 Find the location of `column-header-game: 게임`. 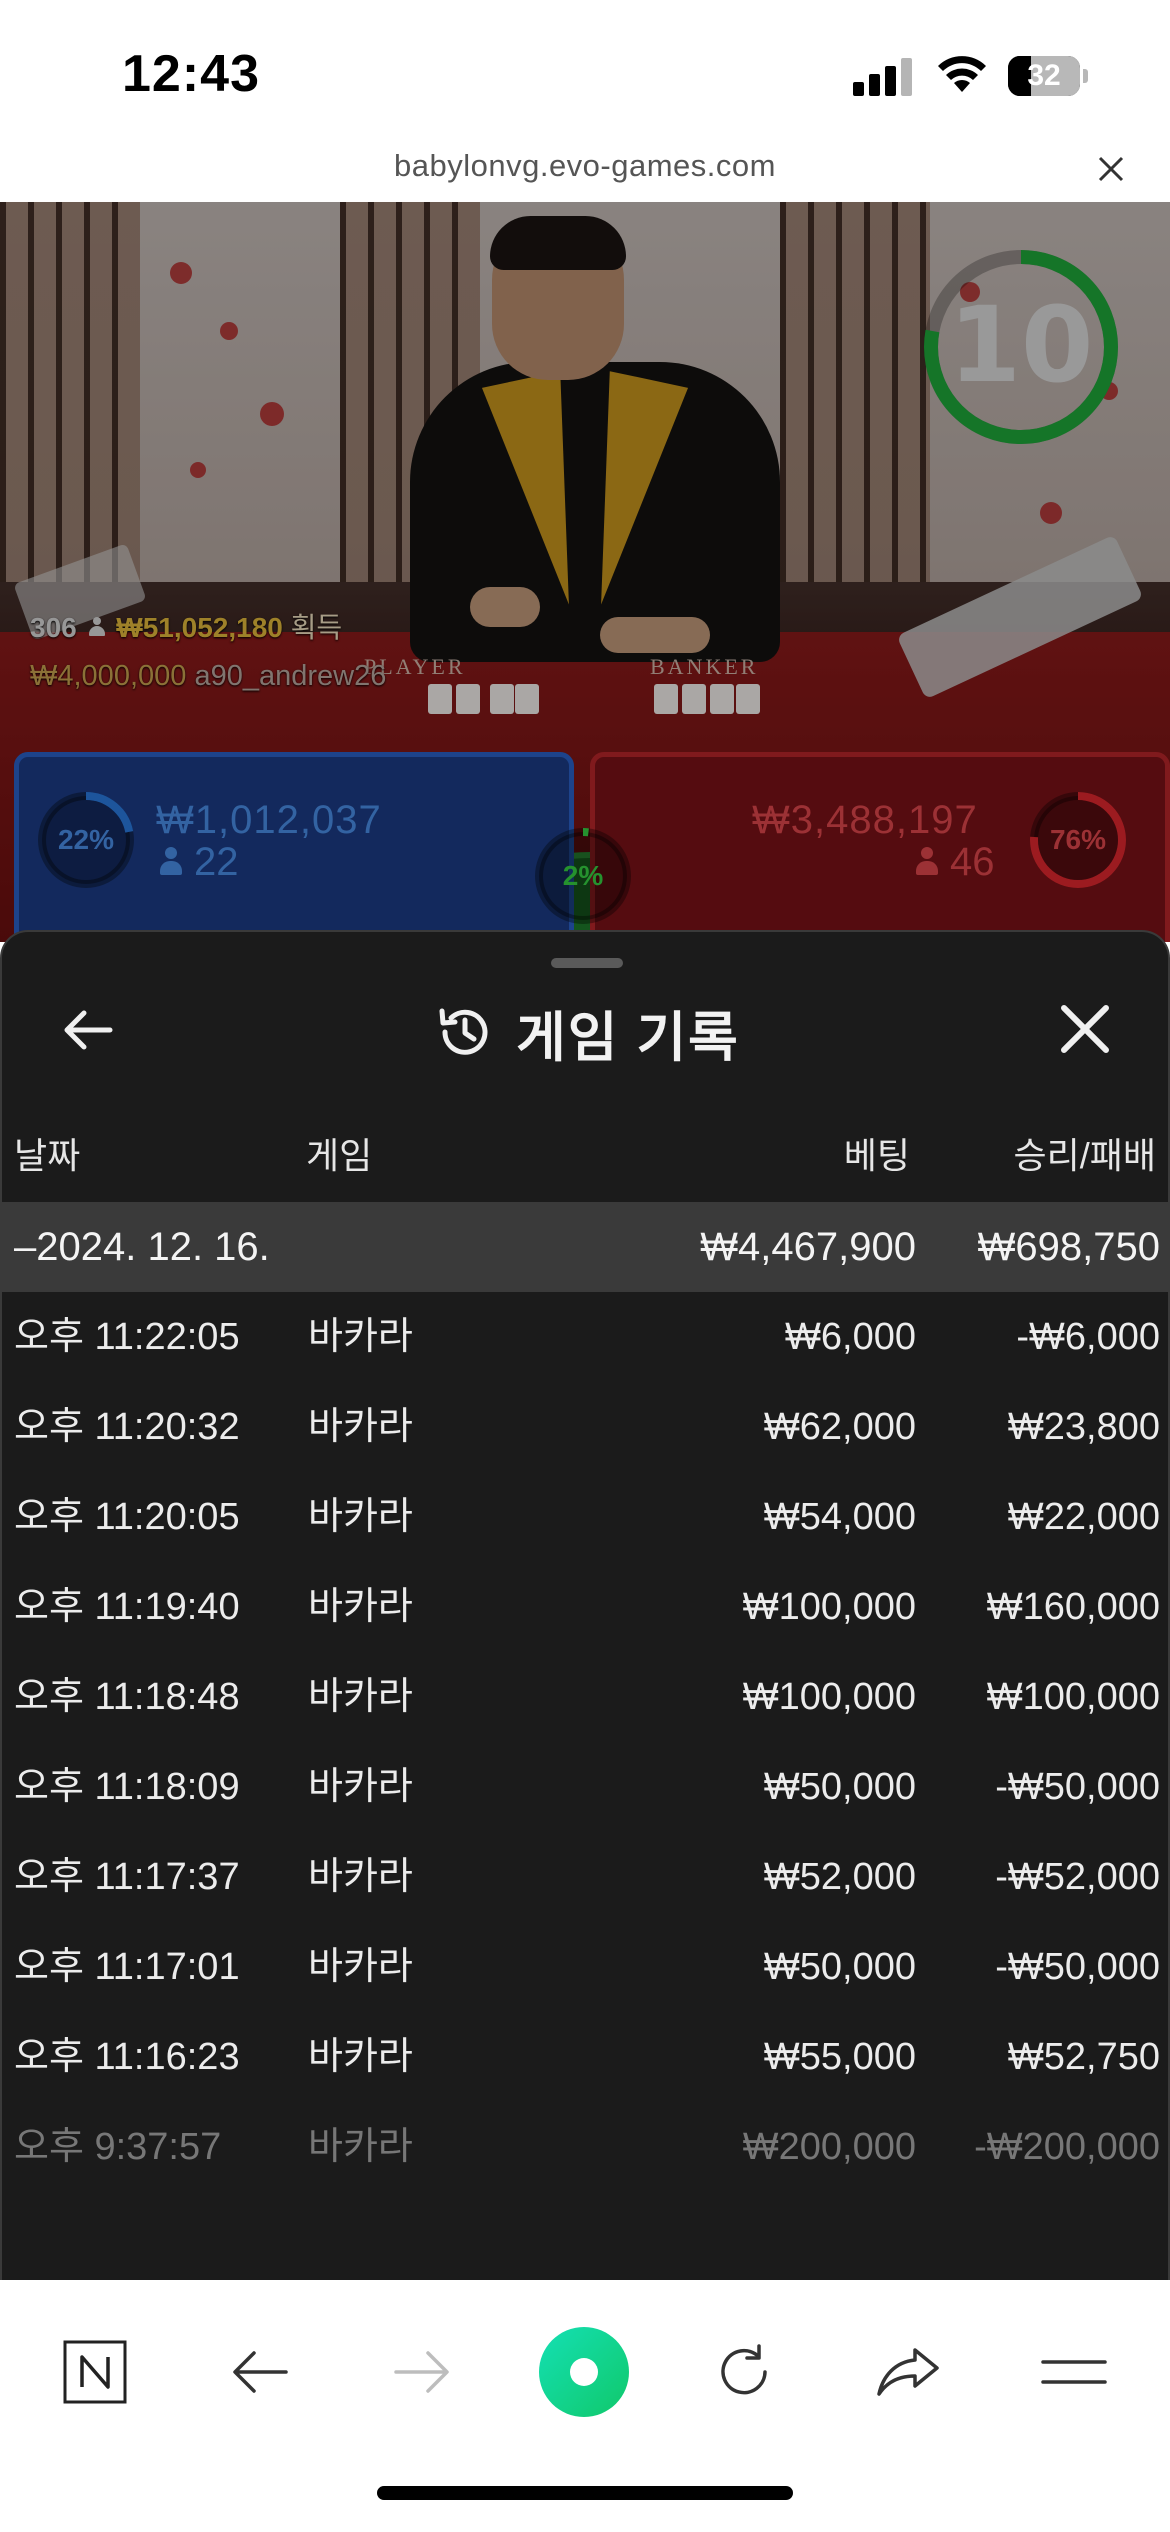

column-header-game: 게임 is located at coordinates (339, 1153).